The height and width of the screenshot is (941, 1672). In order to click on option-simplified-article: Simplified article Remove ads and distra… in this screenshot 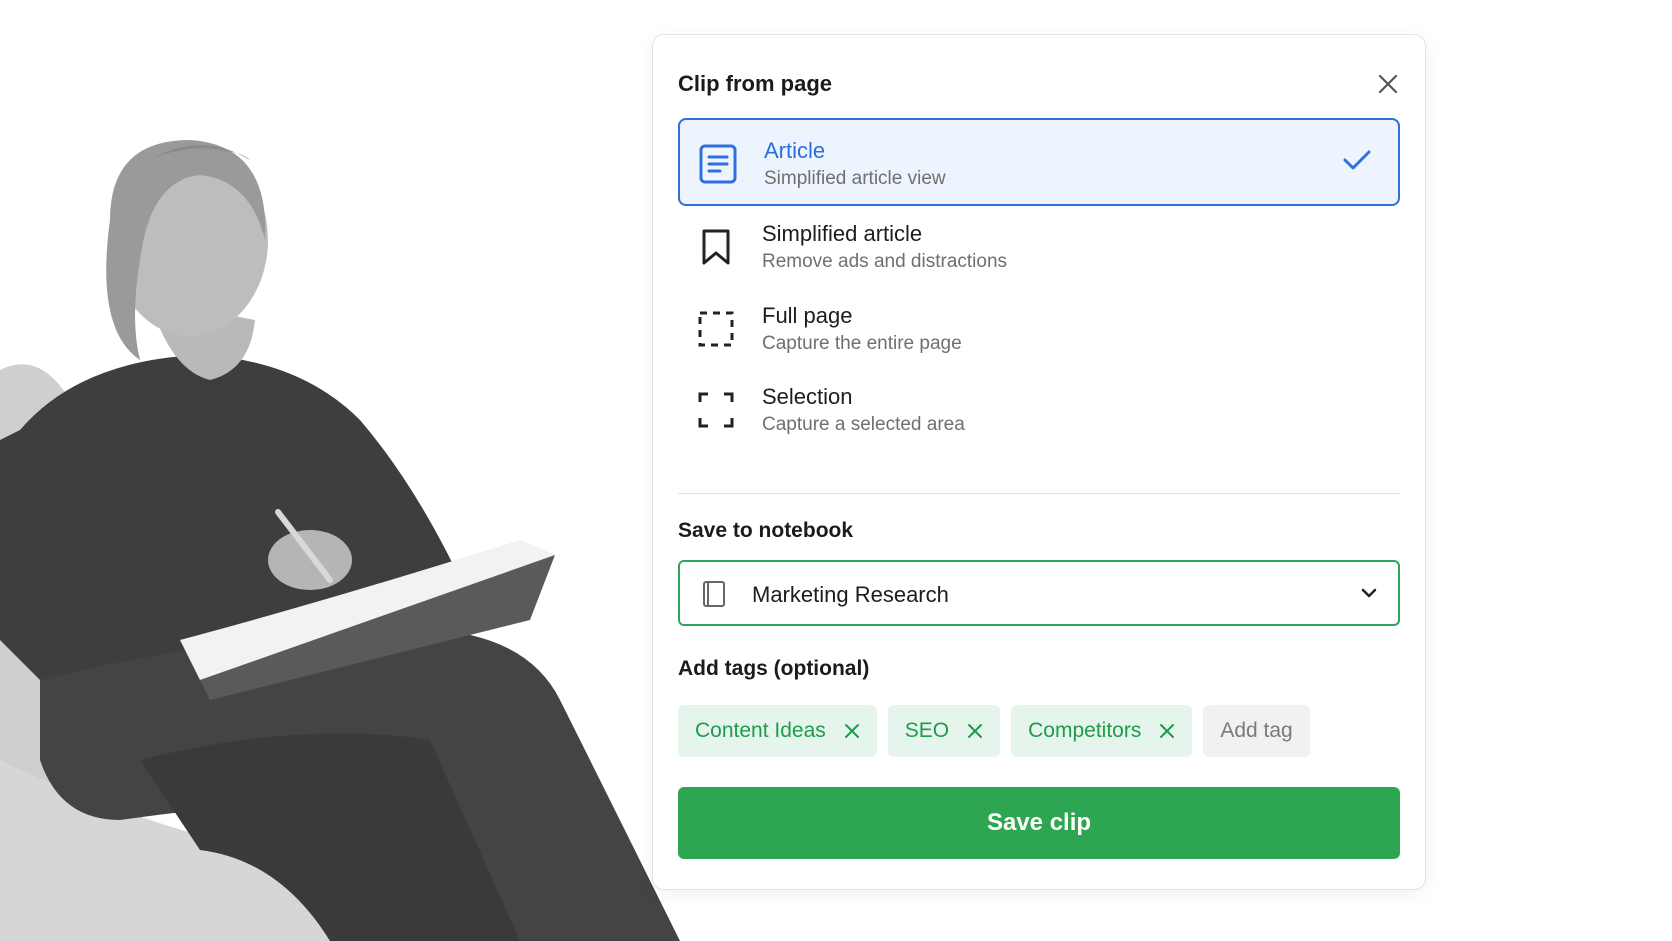, I will do `click(1039, 247)`.